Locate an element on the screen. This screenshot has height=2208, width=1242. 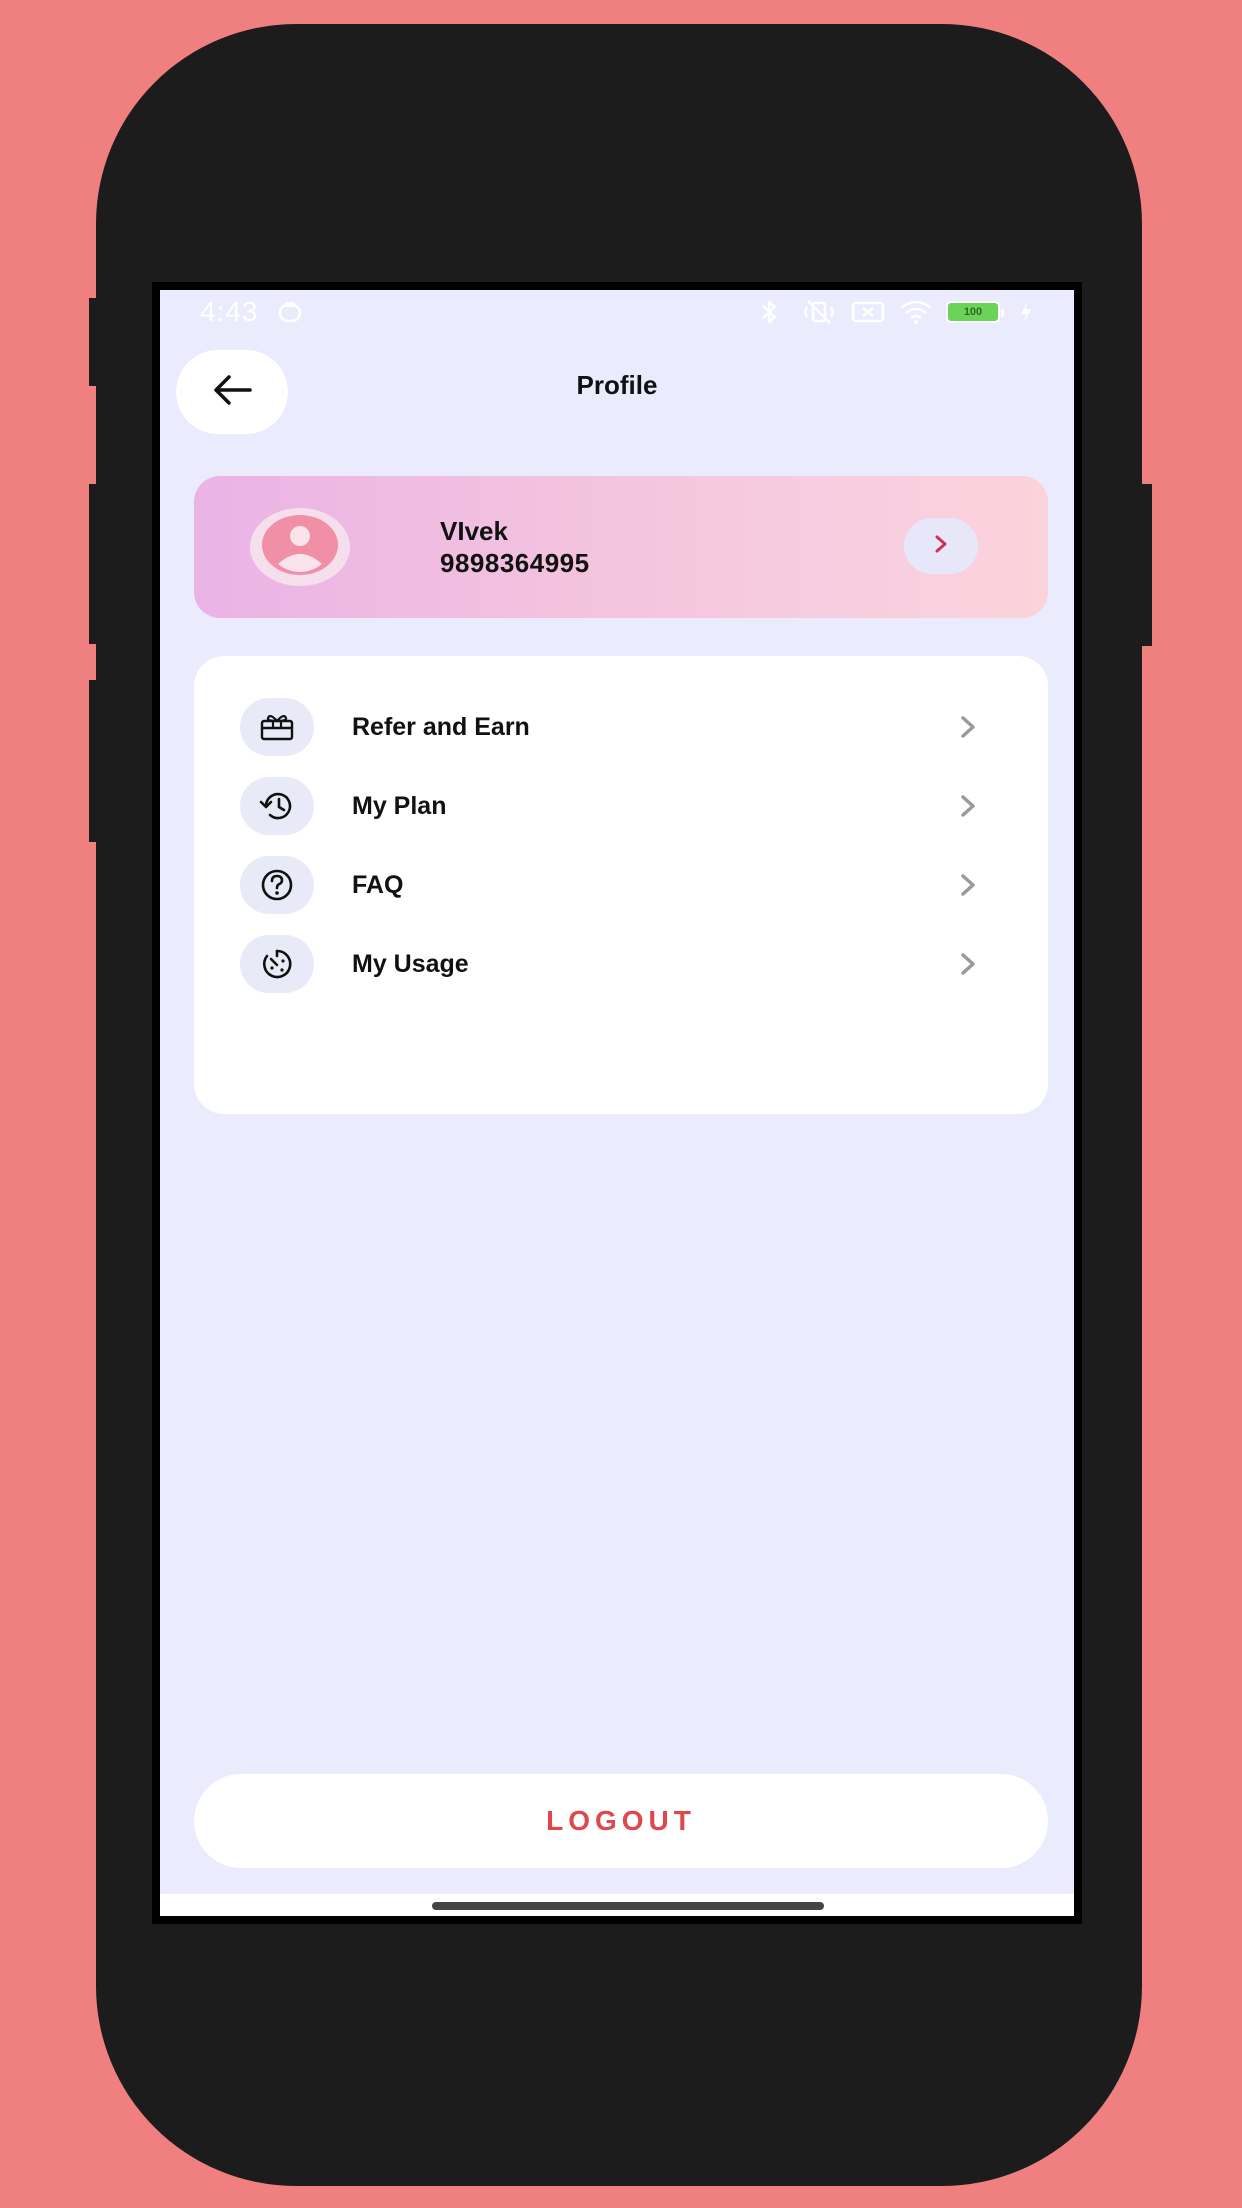
menu-item-label: Refer and Earn is located at coordinates (441, 726).